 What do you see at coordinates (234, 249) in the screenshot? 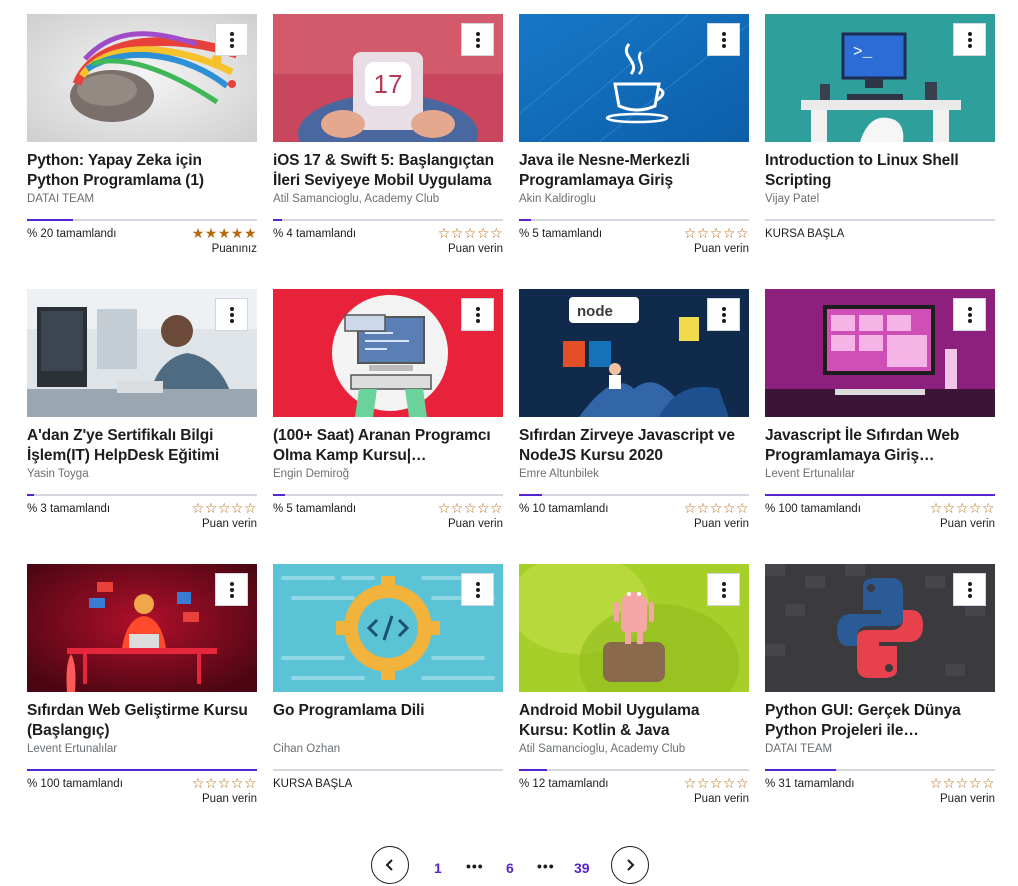
I see `rating-label: Puanınız` at bounding box center [234, 249].